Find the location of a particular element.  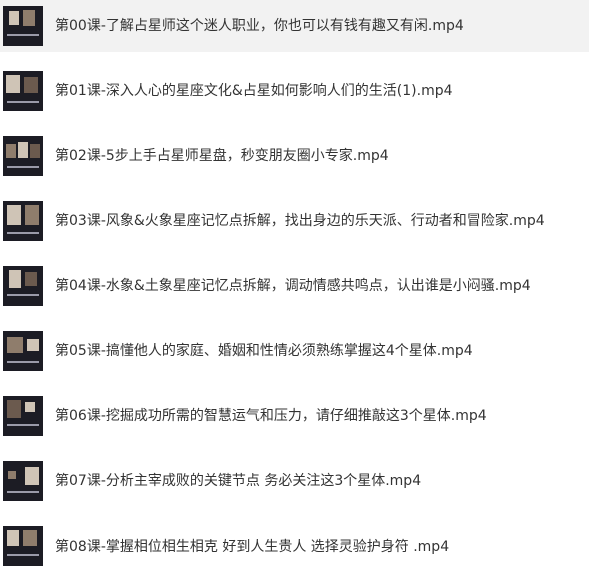

file-row: 第01课-深入人心的星座文化&占星如何影响人们的生活(1).mp4 is located at coordinates (294, 91).